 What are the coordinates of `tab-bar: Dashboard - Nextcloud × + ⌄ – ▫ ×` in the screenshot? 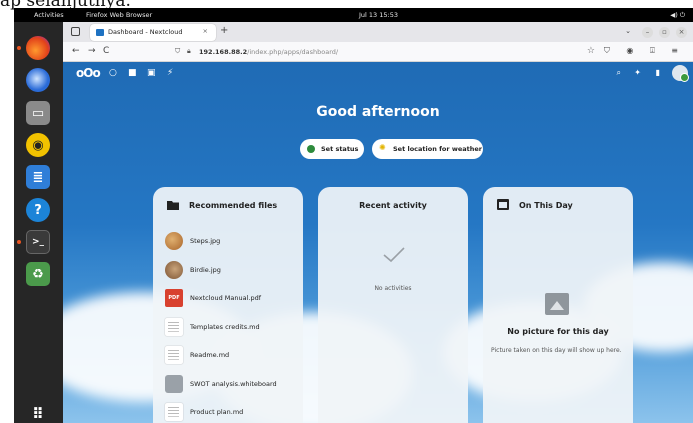 It's located at (378, 32).